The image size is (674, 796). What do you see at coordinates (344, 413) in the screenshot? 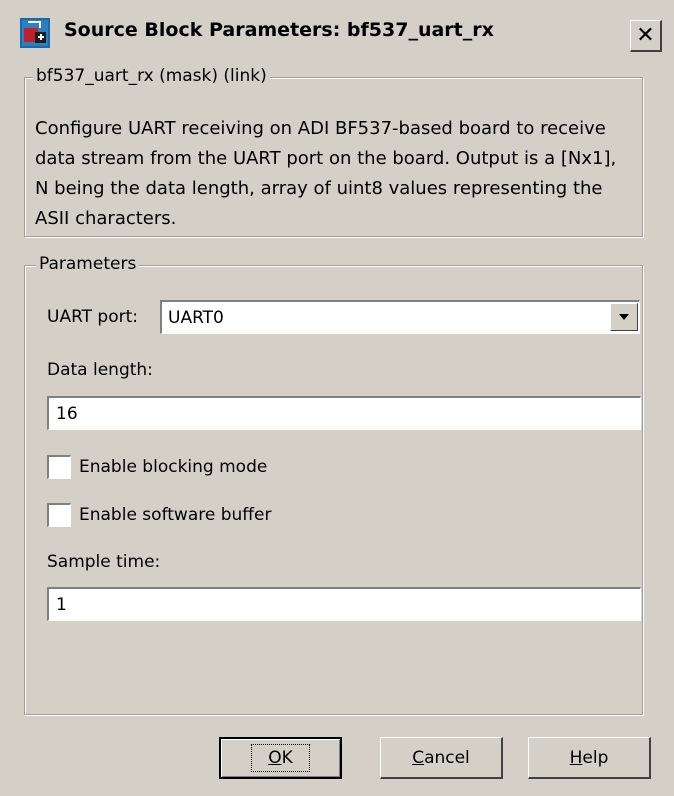
I see `data-length-input: 16` at bounding box center [344, 413].